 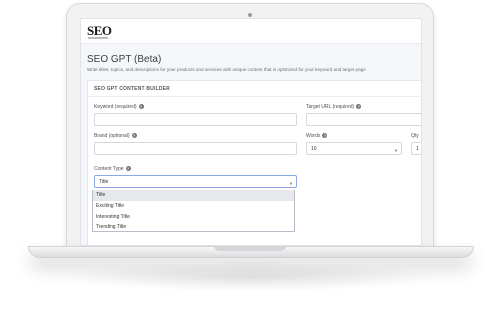 I want to click on content-type-select: Title ▼, so click(x=195, y=181).